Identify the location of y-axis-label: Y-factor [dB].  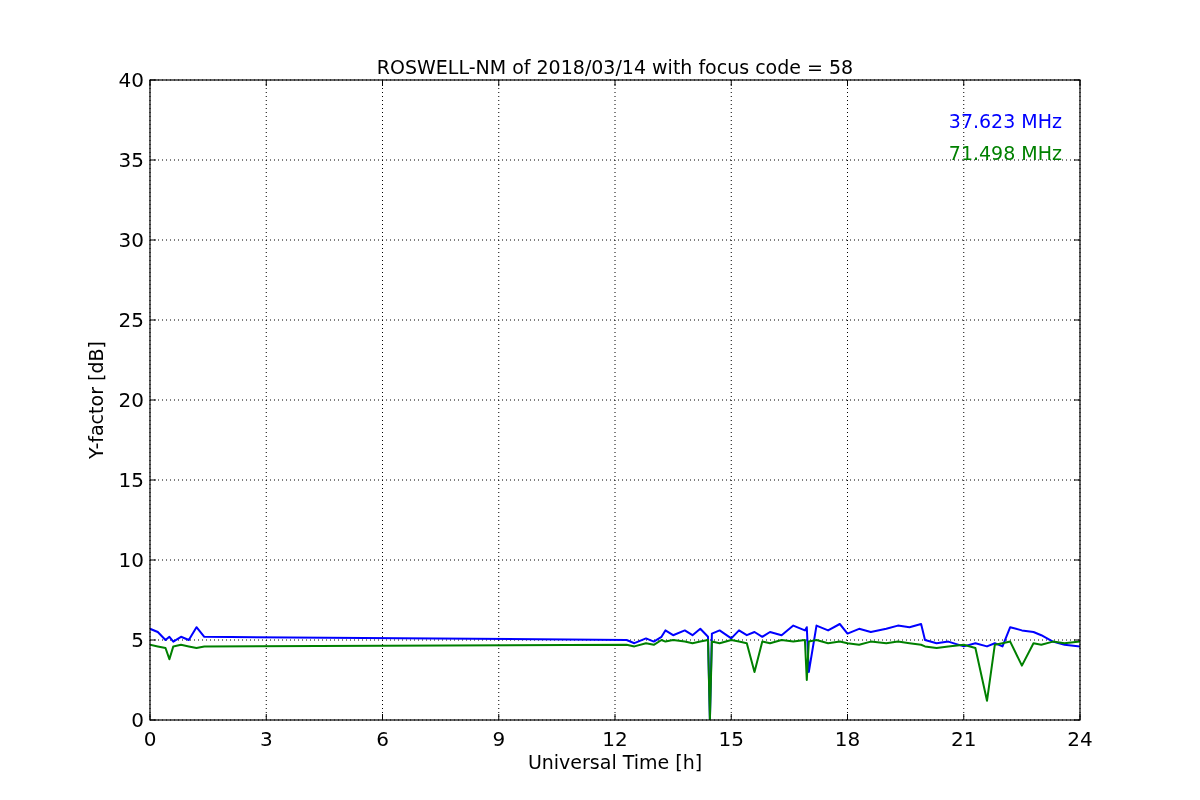
(96, 400).